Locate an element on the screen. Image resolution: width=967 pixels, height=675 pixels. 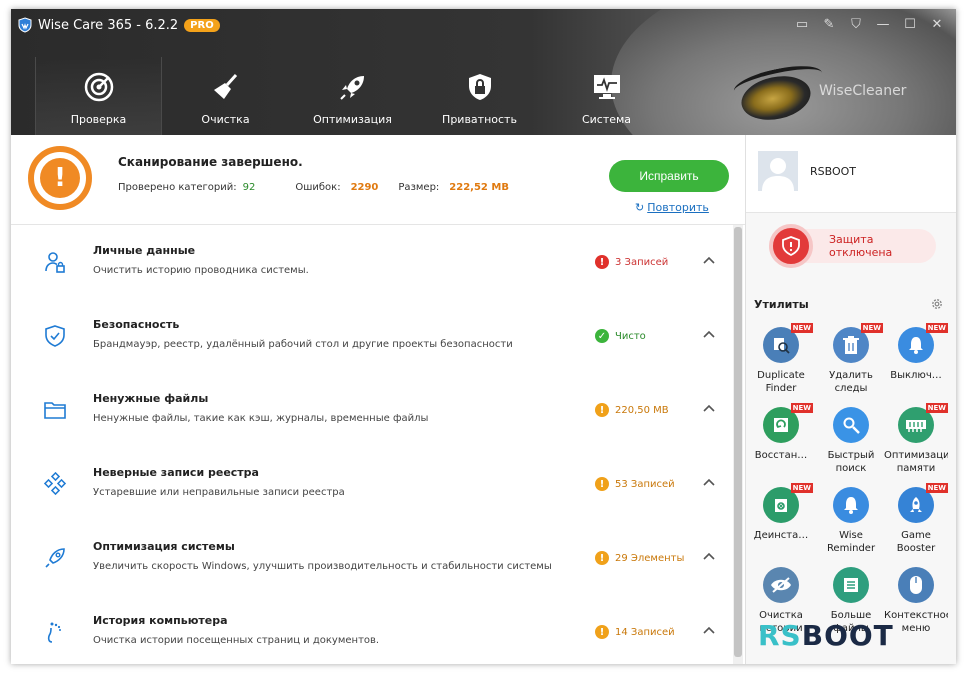
scrollbar-thumb is located at coordinates (738, 442).